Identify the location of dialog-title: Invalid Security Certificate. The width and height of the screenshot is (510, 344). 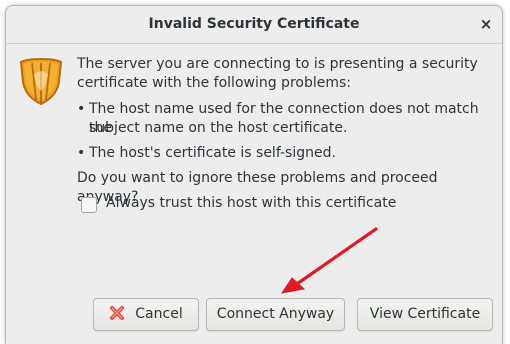
(254, 24).